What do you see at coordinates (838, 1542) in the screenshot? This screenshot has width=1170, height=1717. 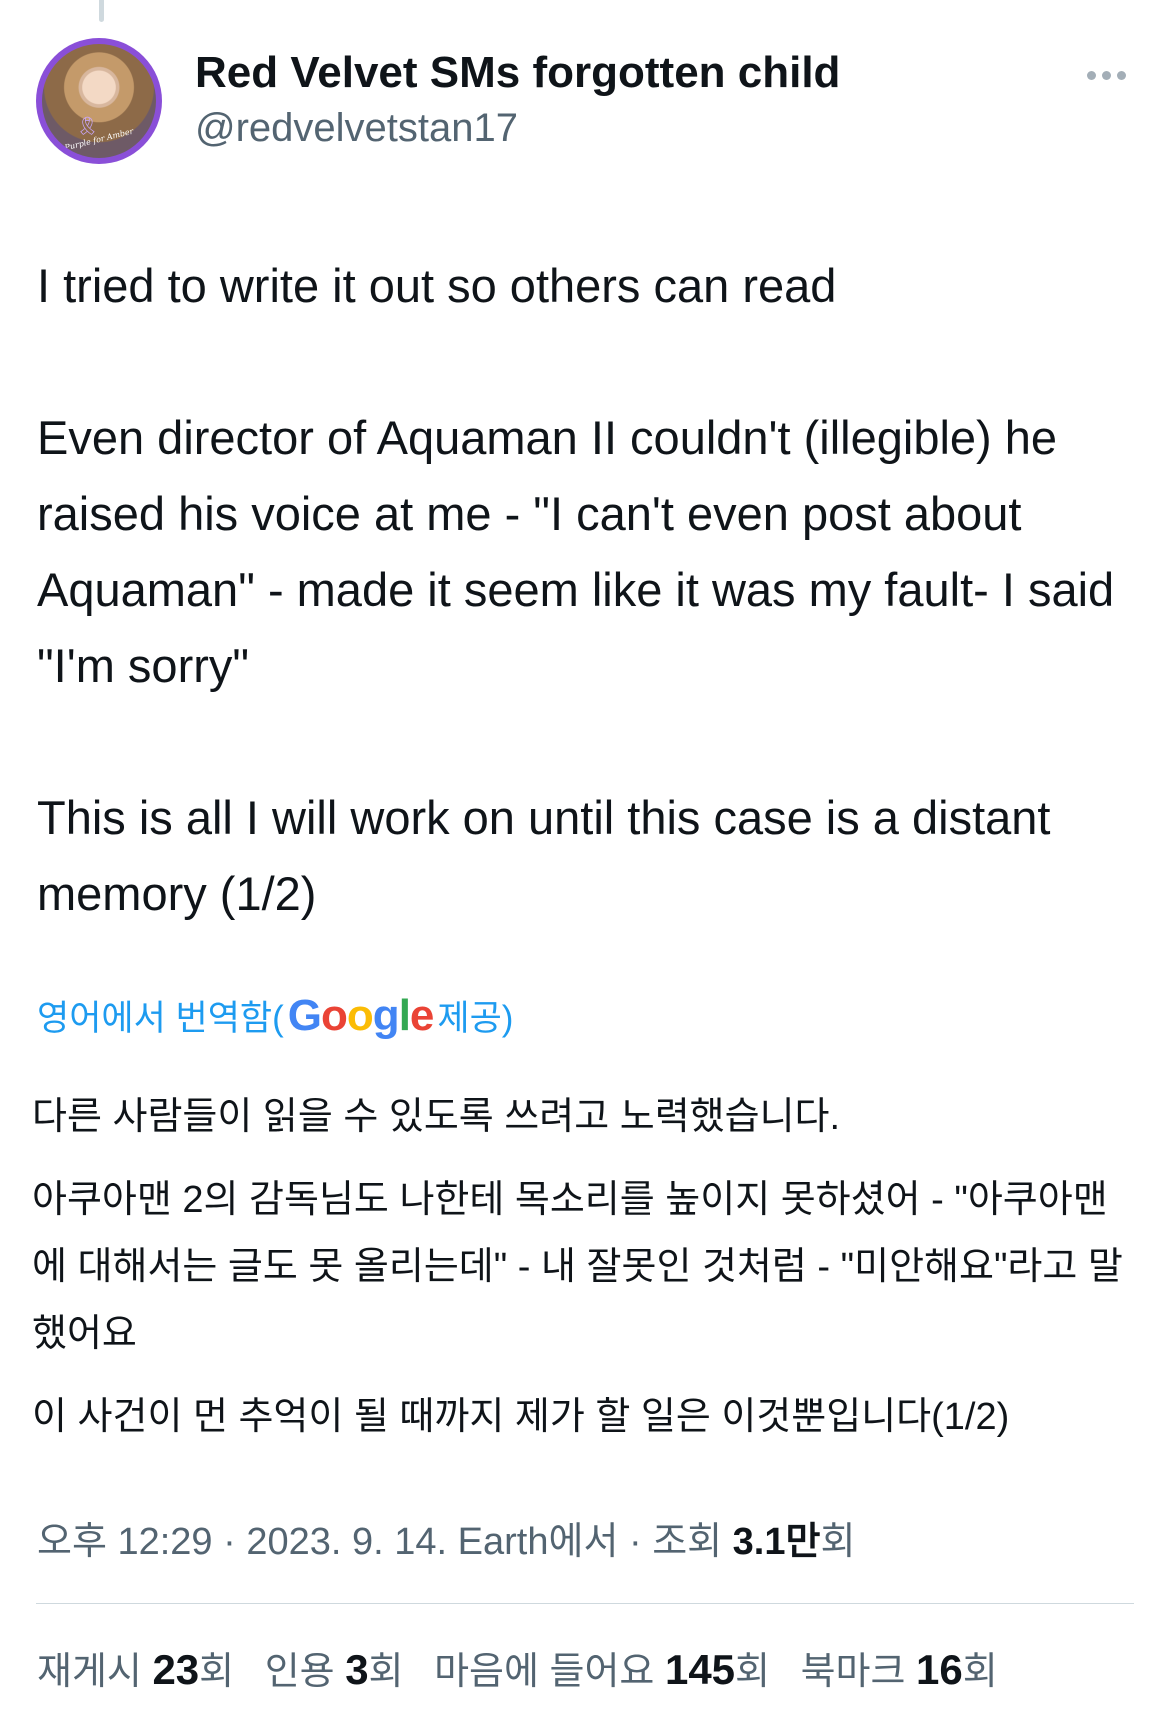 I see `views-suffix: 회` at bounding box center [838, 1542].